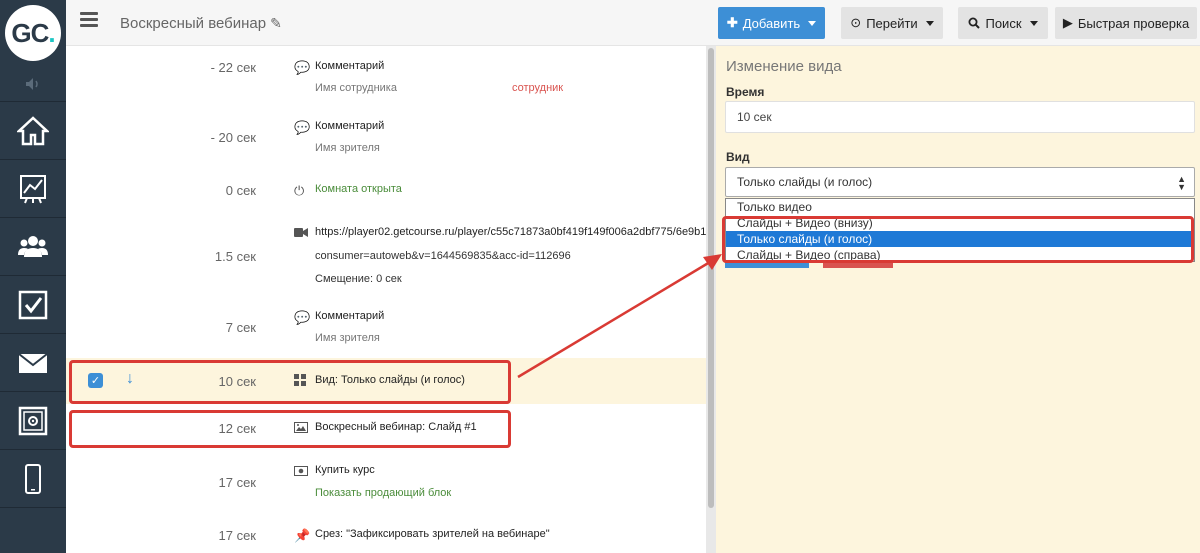 The height and width of the screenshot is (553, 1200). I want to click on timeline-scrollbar, so click(711, 299).